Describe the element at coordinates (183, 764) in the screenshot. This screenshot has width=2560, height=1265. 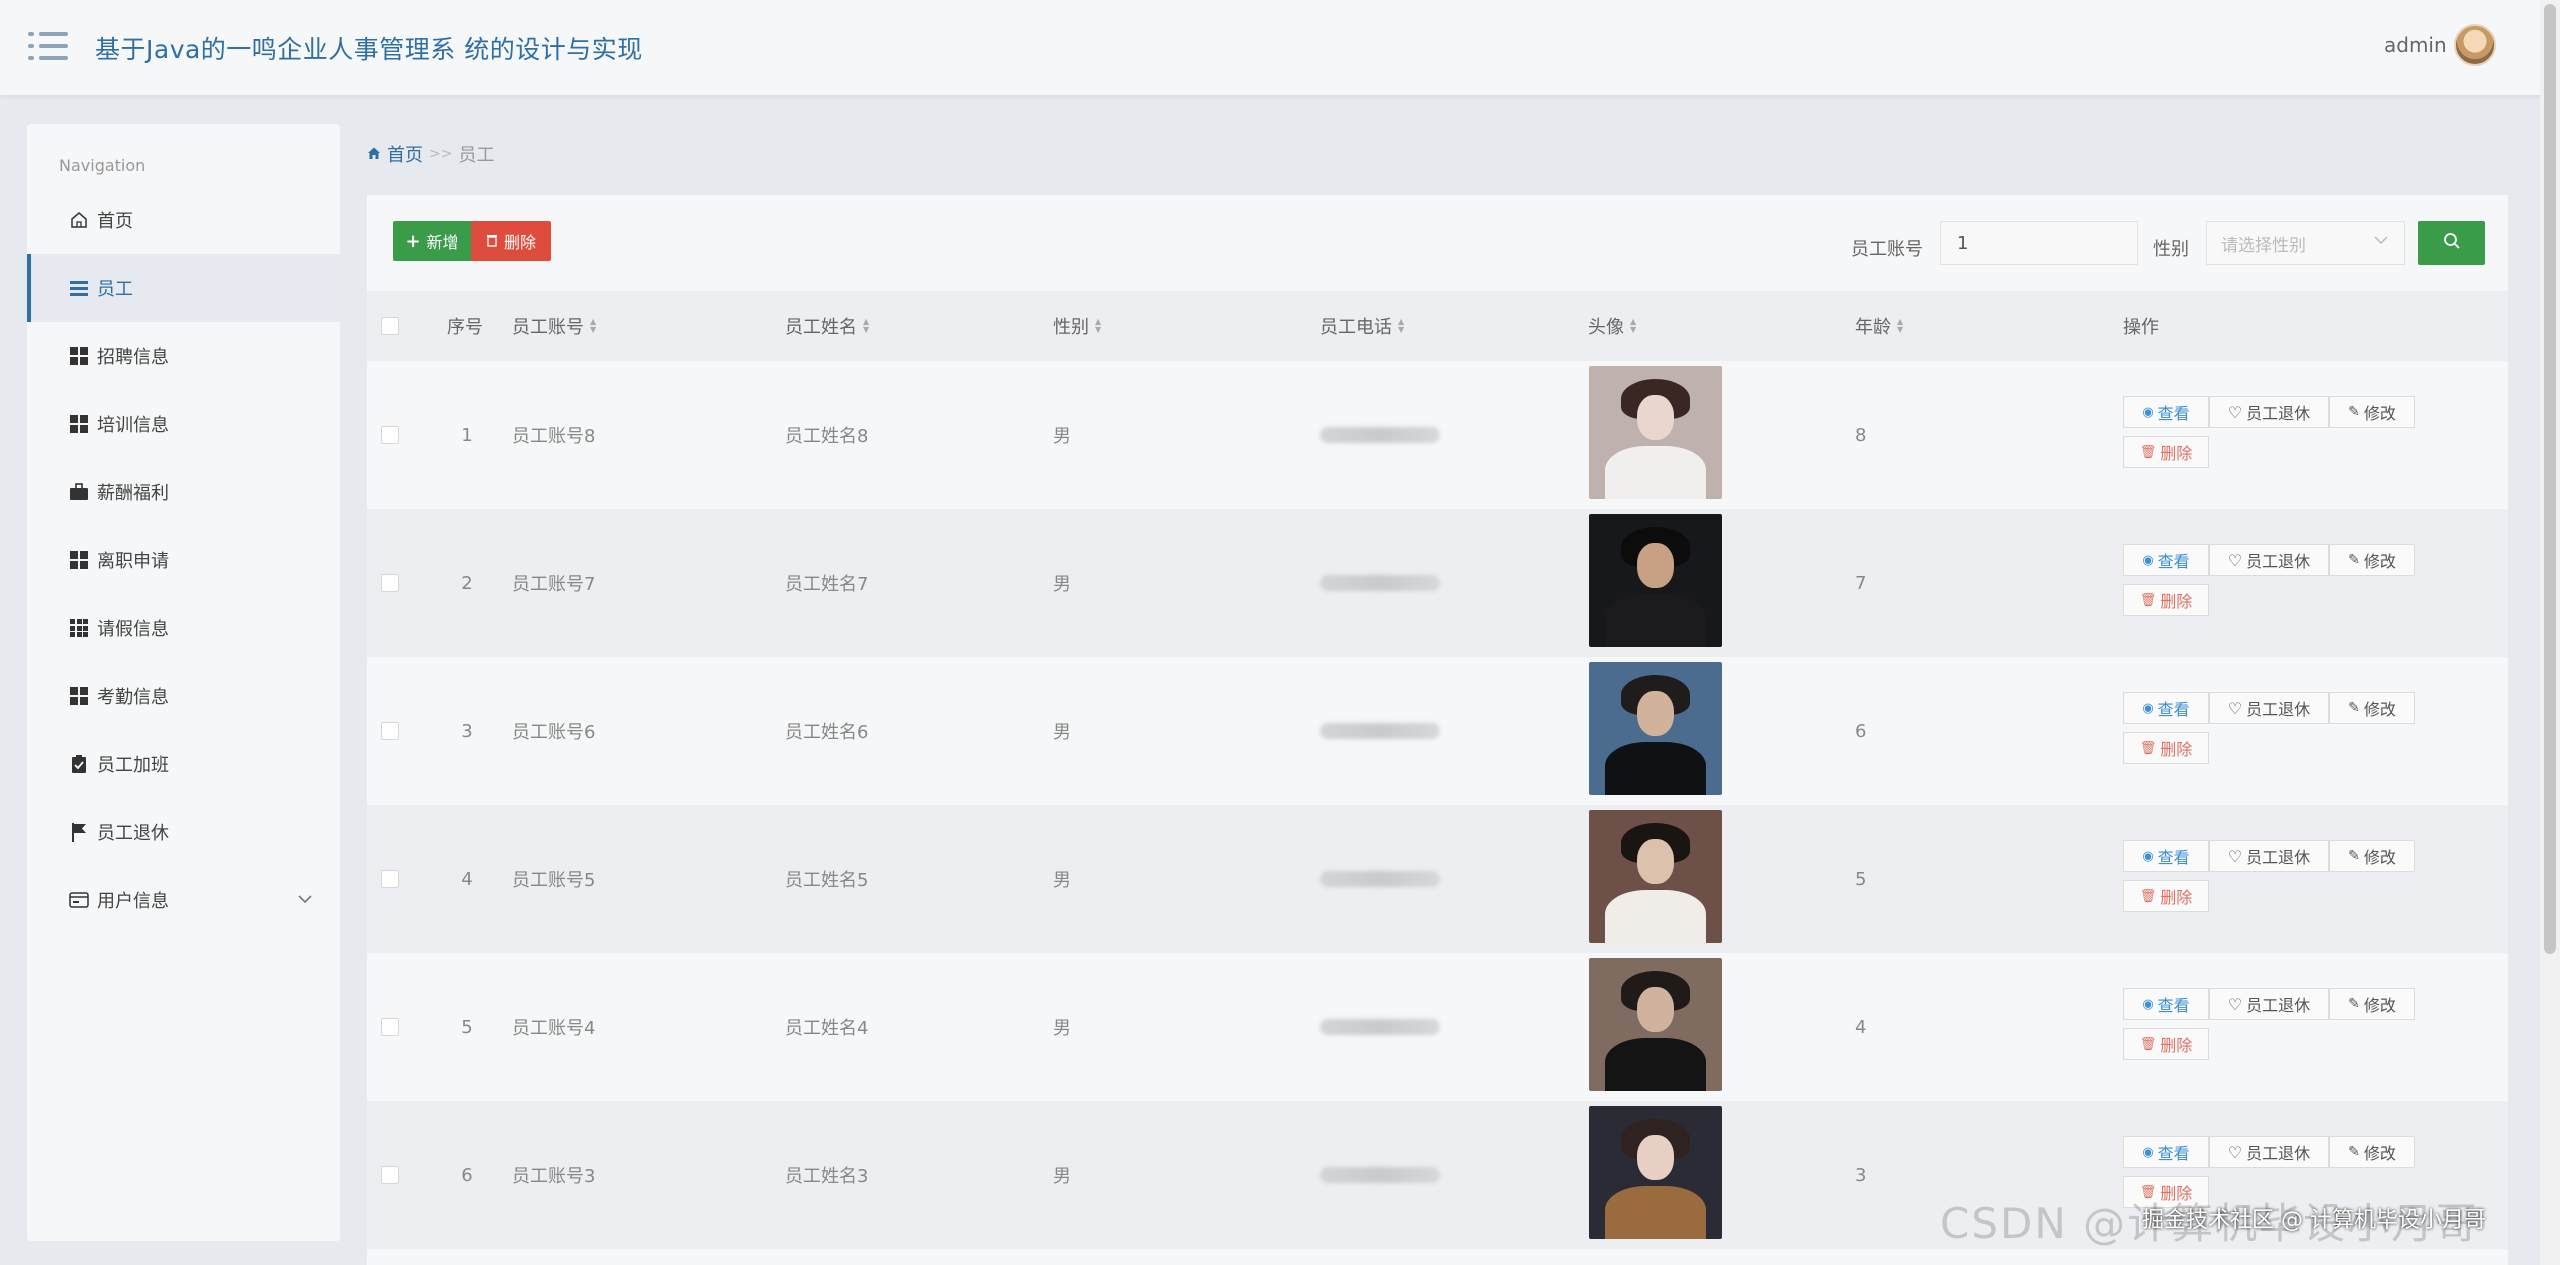
I see `sidebar-item-overtime: 员工加班` at that location.